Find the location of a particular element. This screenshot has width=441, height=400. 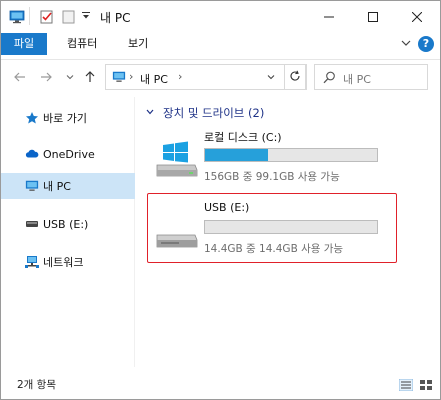

recent-dropdown-icon is located at coordinates (70, 77).